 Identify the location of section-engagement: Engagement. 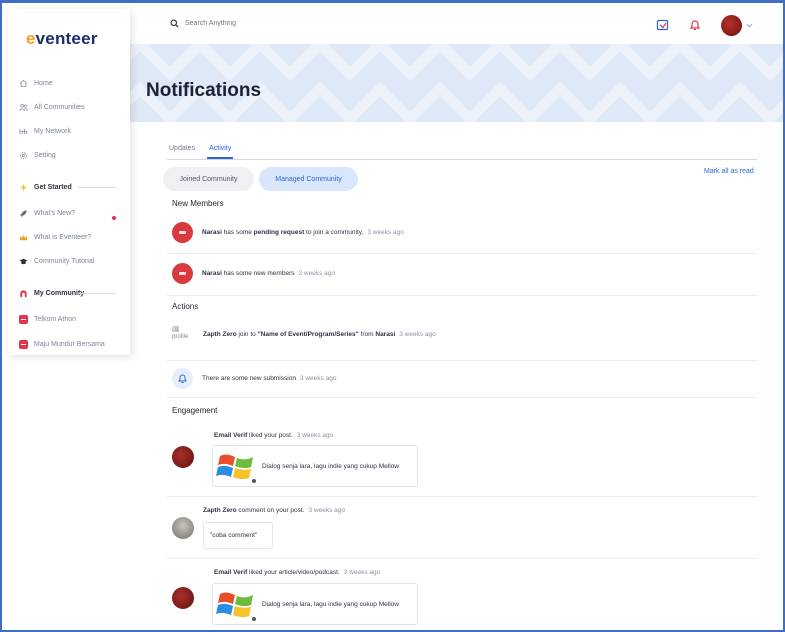
(195, 410).